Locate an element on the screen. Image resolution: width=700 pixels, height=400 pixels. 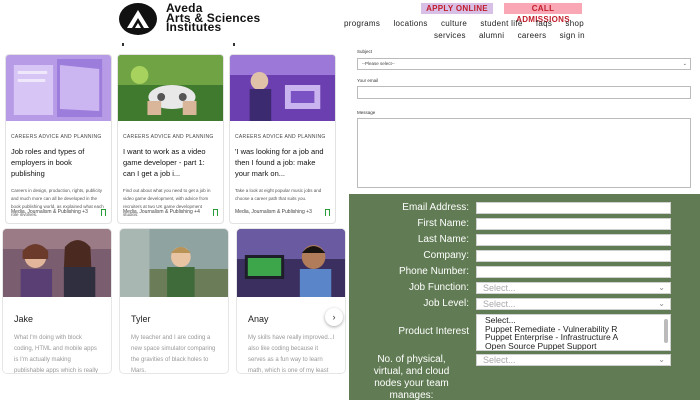
profile-name: Jake is located at coordinates (24, 319).